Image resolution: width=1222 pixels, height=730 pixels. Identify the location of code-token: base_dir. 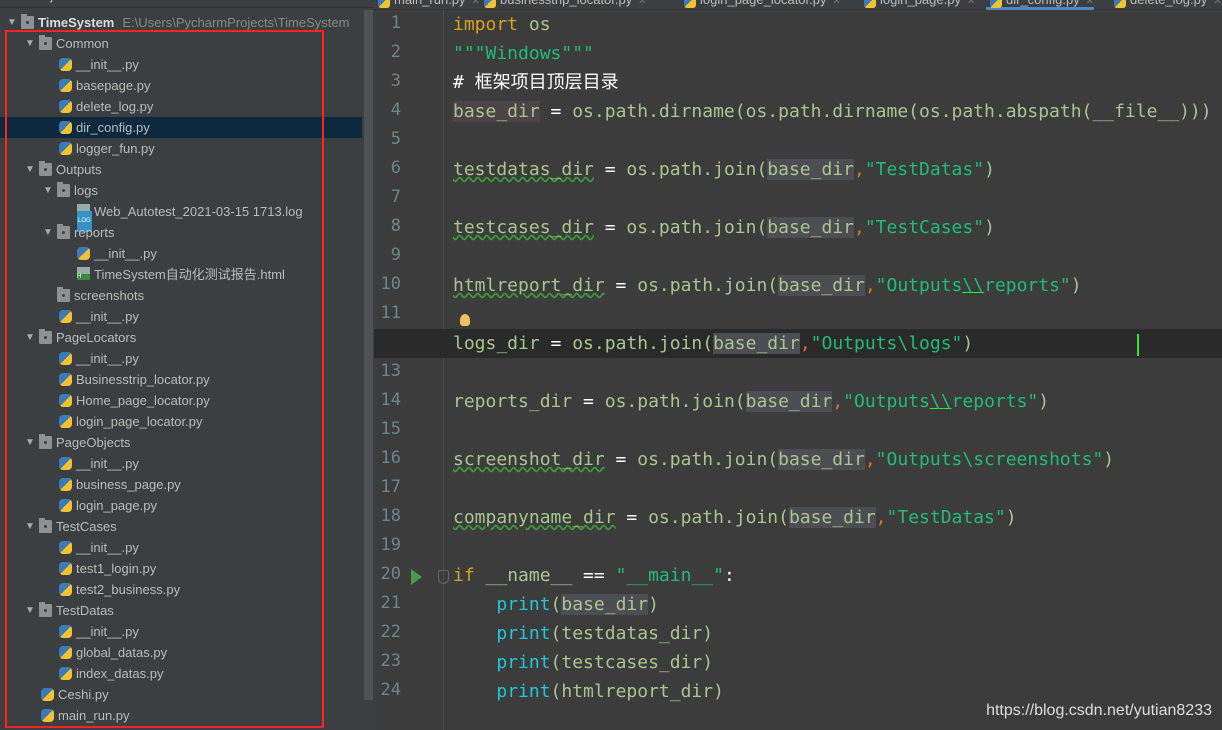
(810, 227).